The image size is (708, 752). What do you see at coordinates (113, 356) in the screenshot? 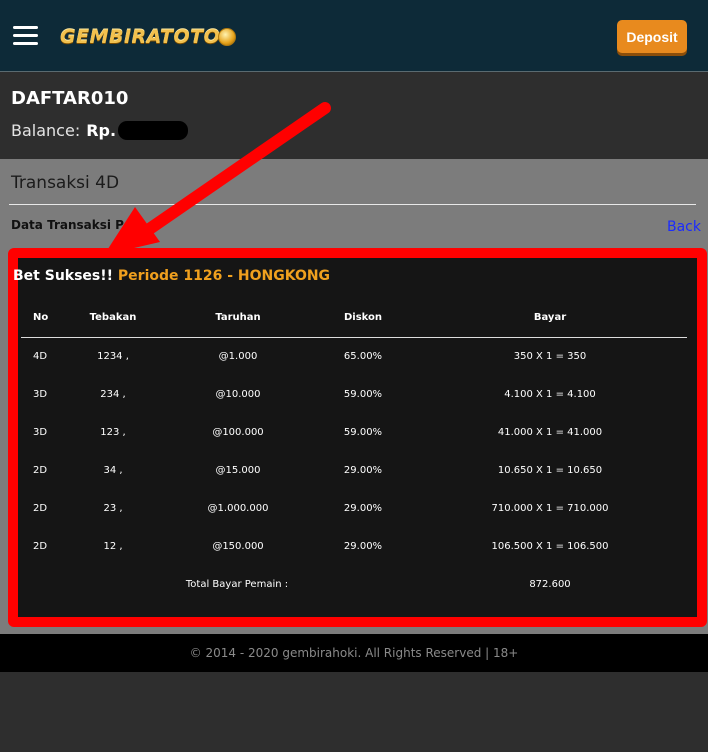
I see `cell-tebakan: 1234 ,` at bounding box center [113, 356].